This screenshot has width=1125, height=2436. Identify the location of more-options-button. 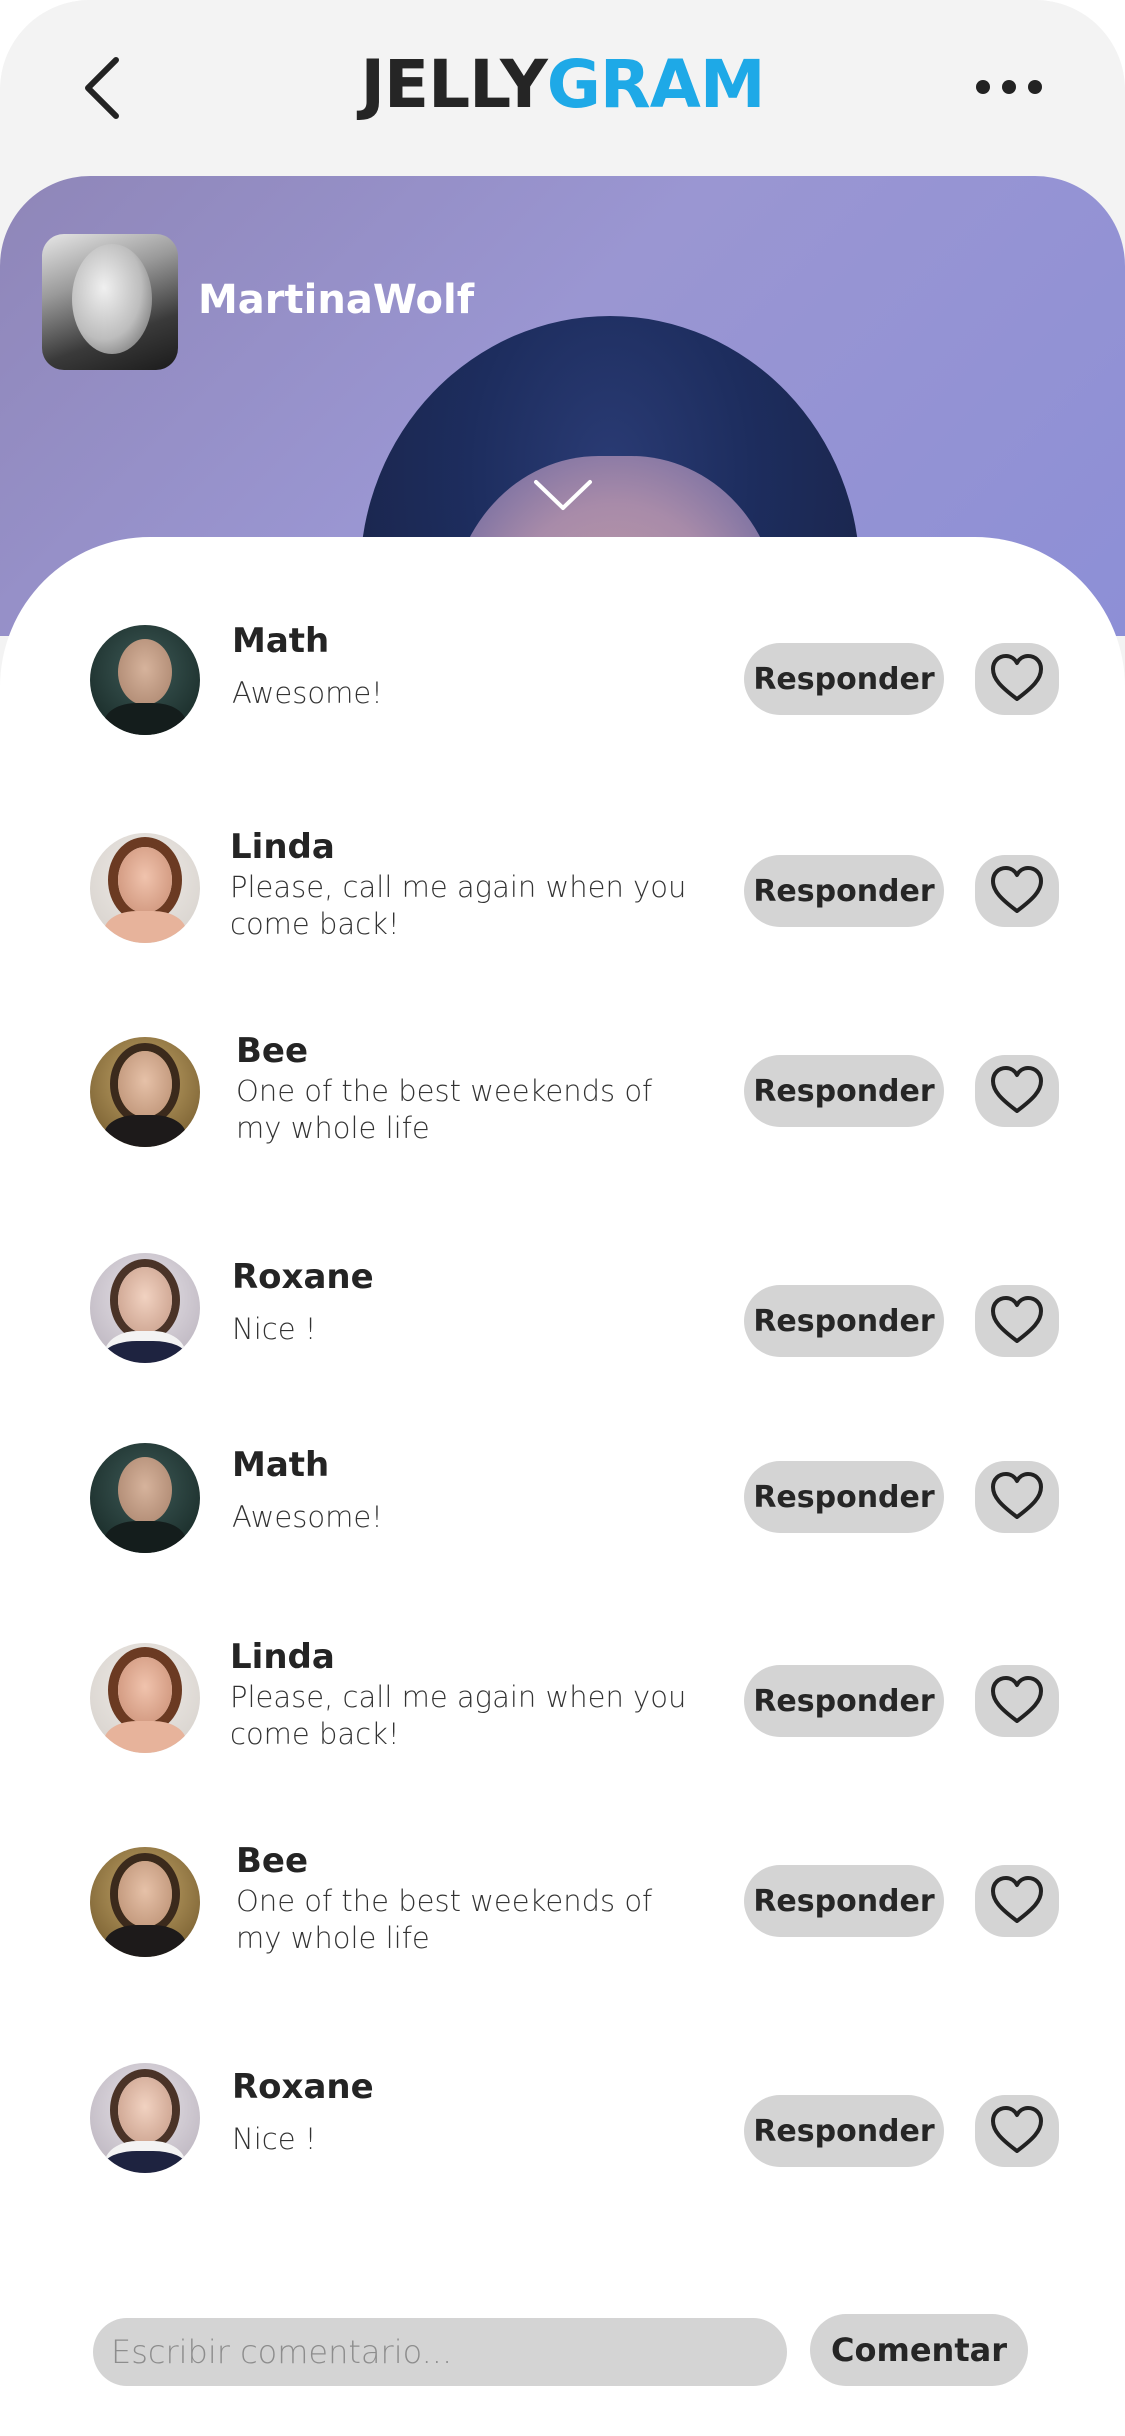
(1009, 87).